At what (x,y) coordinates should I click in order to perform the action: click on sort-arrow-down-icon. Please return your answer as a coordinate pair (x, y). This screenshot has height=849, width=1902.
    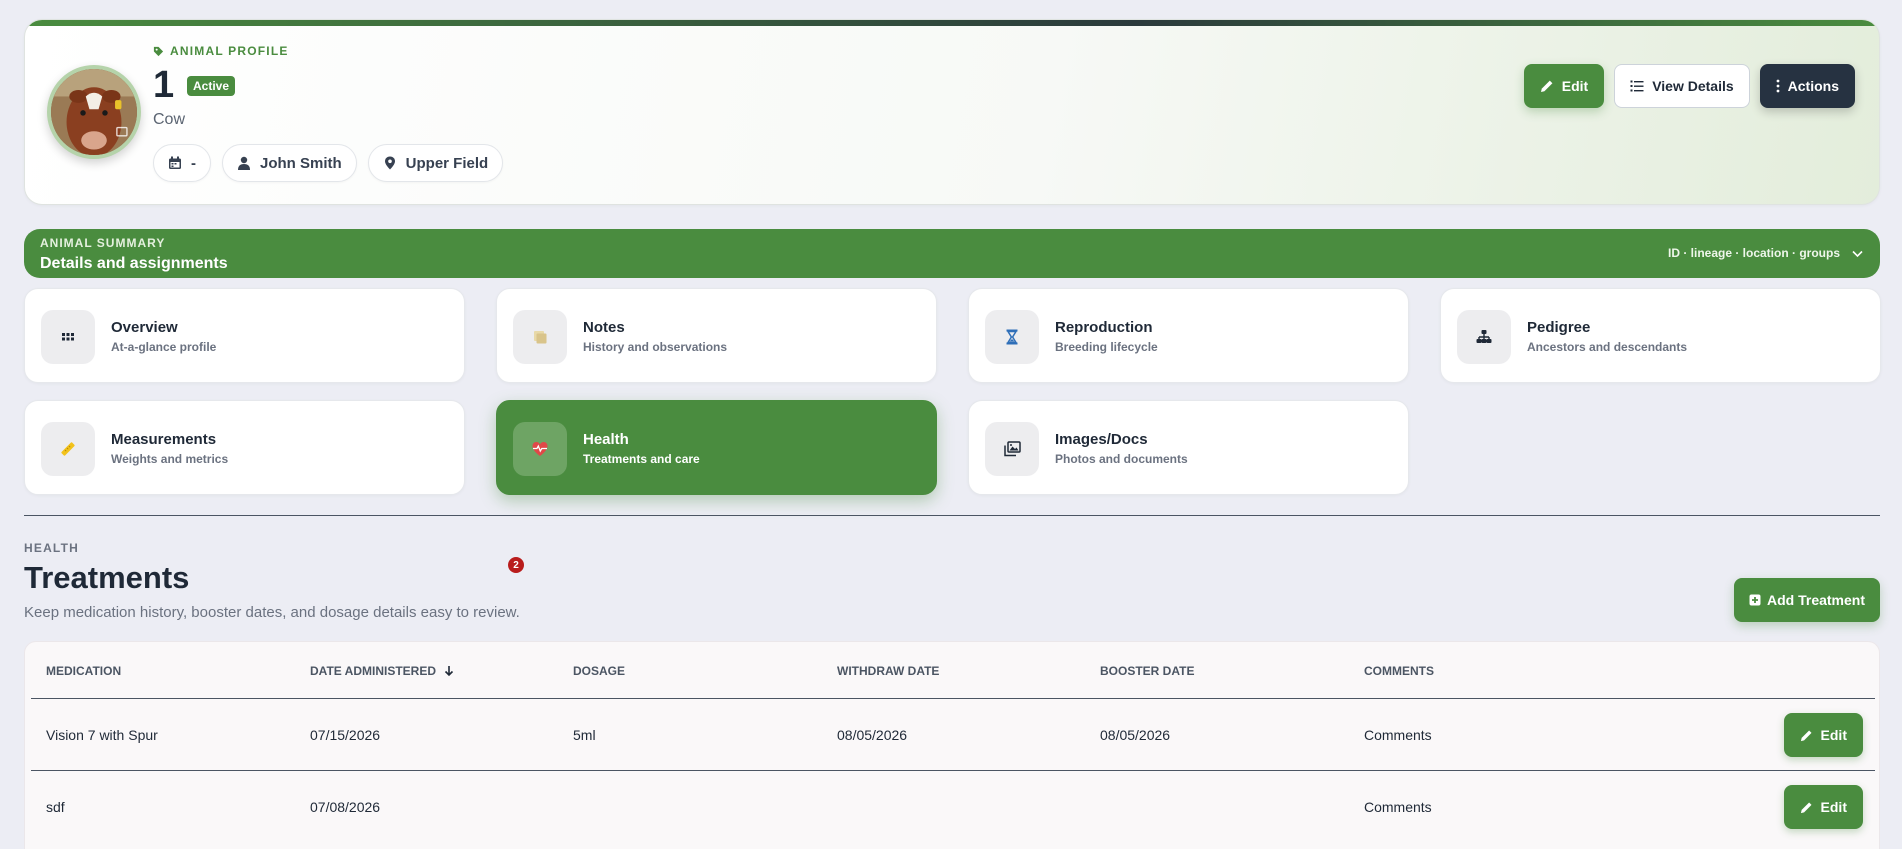
    Looking at the image, I should click on (449, 671).